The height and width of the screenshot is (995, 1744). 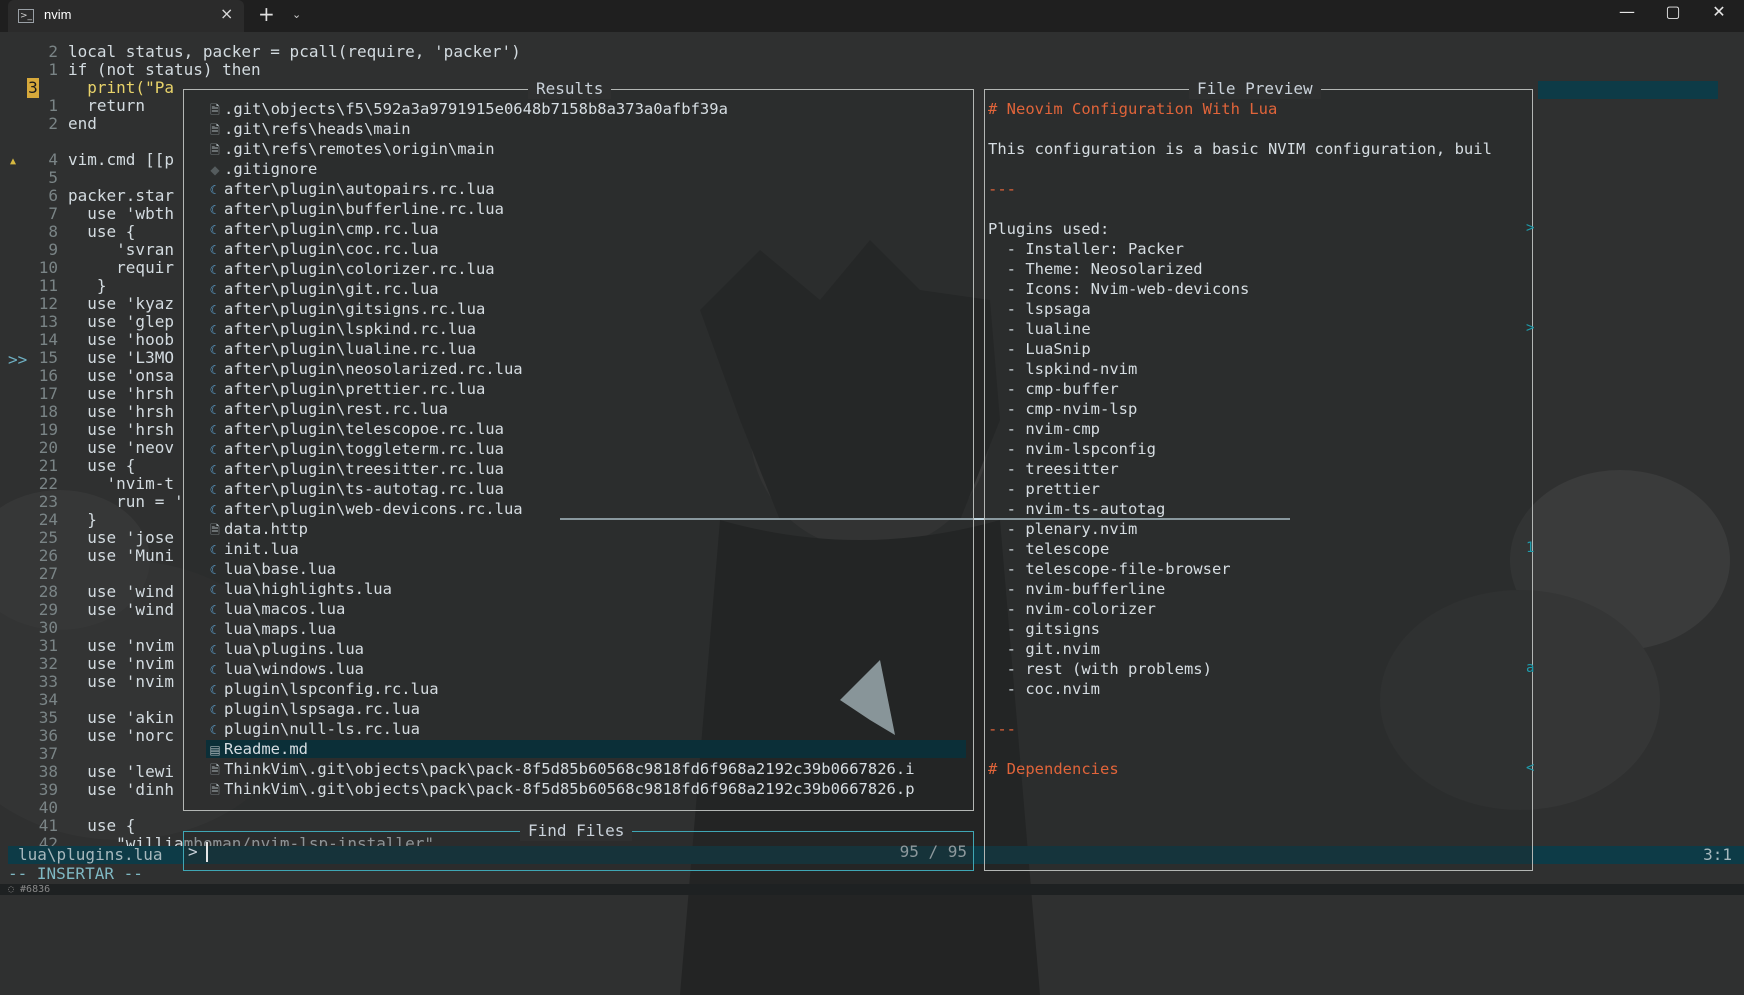 I want to click on minimize-button: —, so click(x=1627, y=11).